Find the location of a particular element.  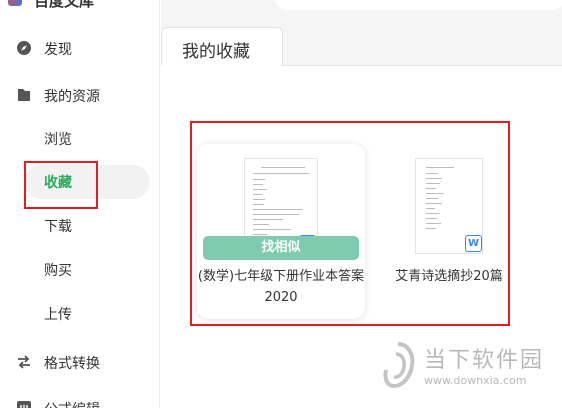

sidebar-item-label: 下载 is located at coordinates (58, 227).